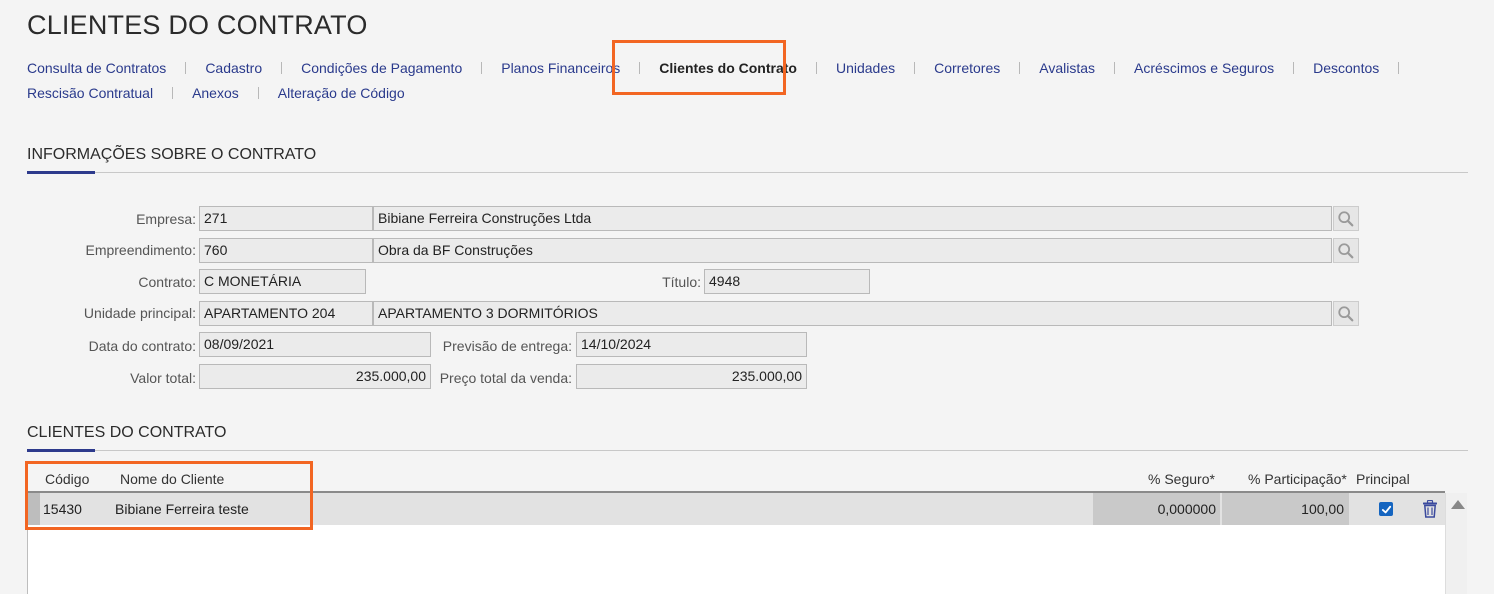  Describe the element at coordinates (1383, 479) in the screenshot. I see `column-header-principal: Principal` at that location.